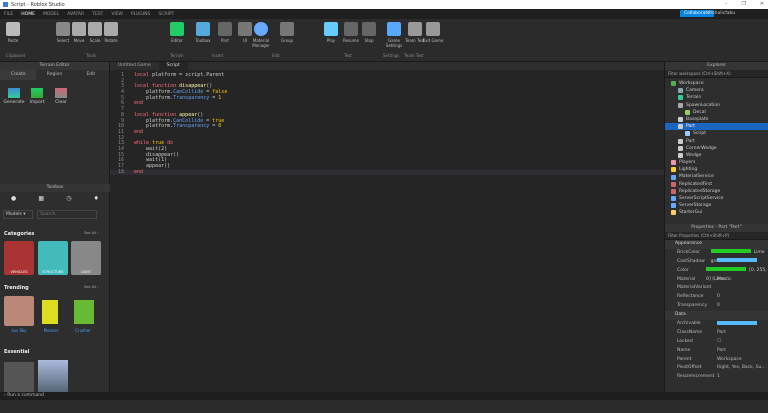  Describe the element at coordinates (762, 4) in the screenshot. I see `close-button: ✕` at that location.